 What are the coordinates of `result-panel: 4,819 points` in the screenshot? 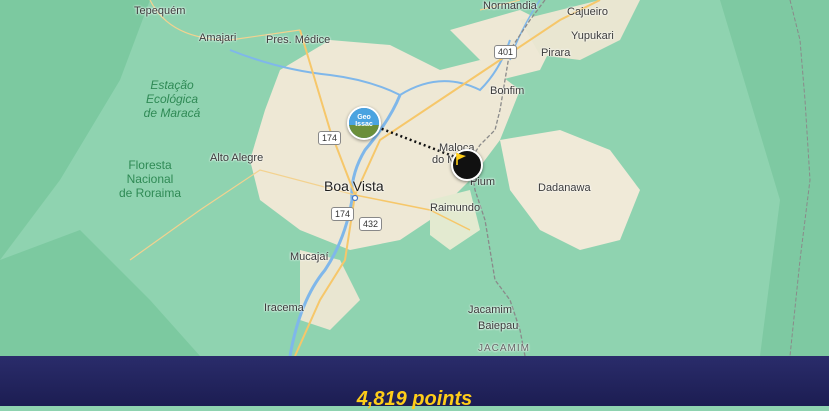 It's located at (414, 383).